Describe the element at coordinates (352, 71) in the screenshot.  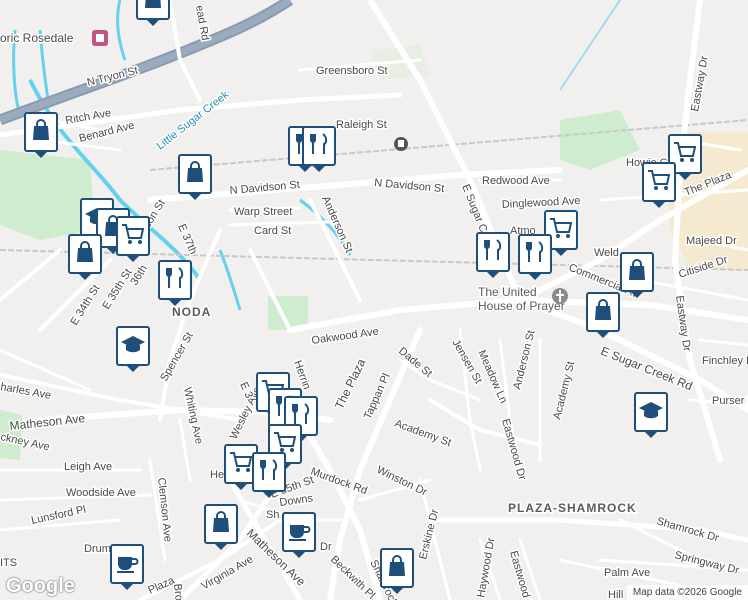
I see `street-label-greensboro-st: Greensboro St` at that location.